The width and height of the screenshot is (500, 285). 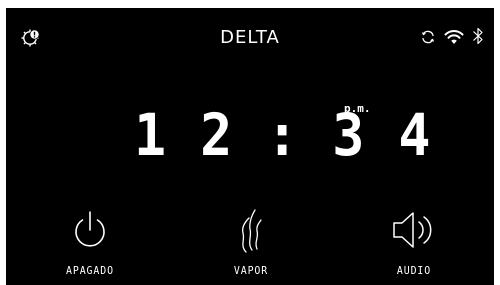 I want to click on steam-icon, so click(x=252, y=231).